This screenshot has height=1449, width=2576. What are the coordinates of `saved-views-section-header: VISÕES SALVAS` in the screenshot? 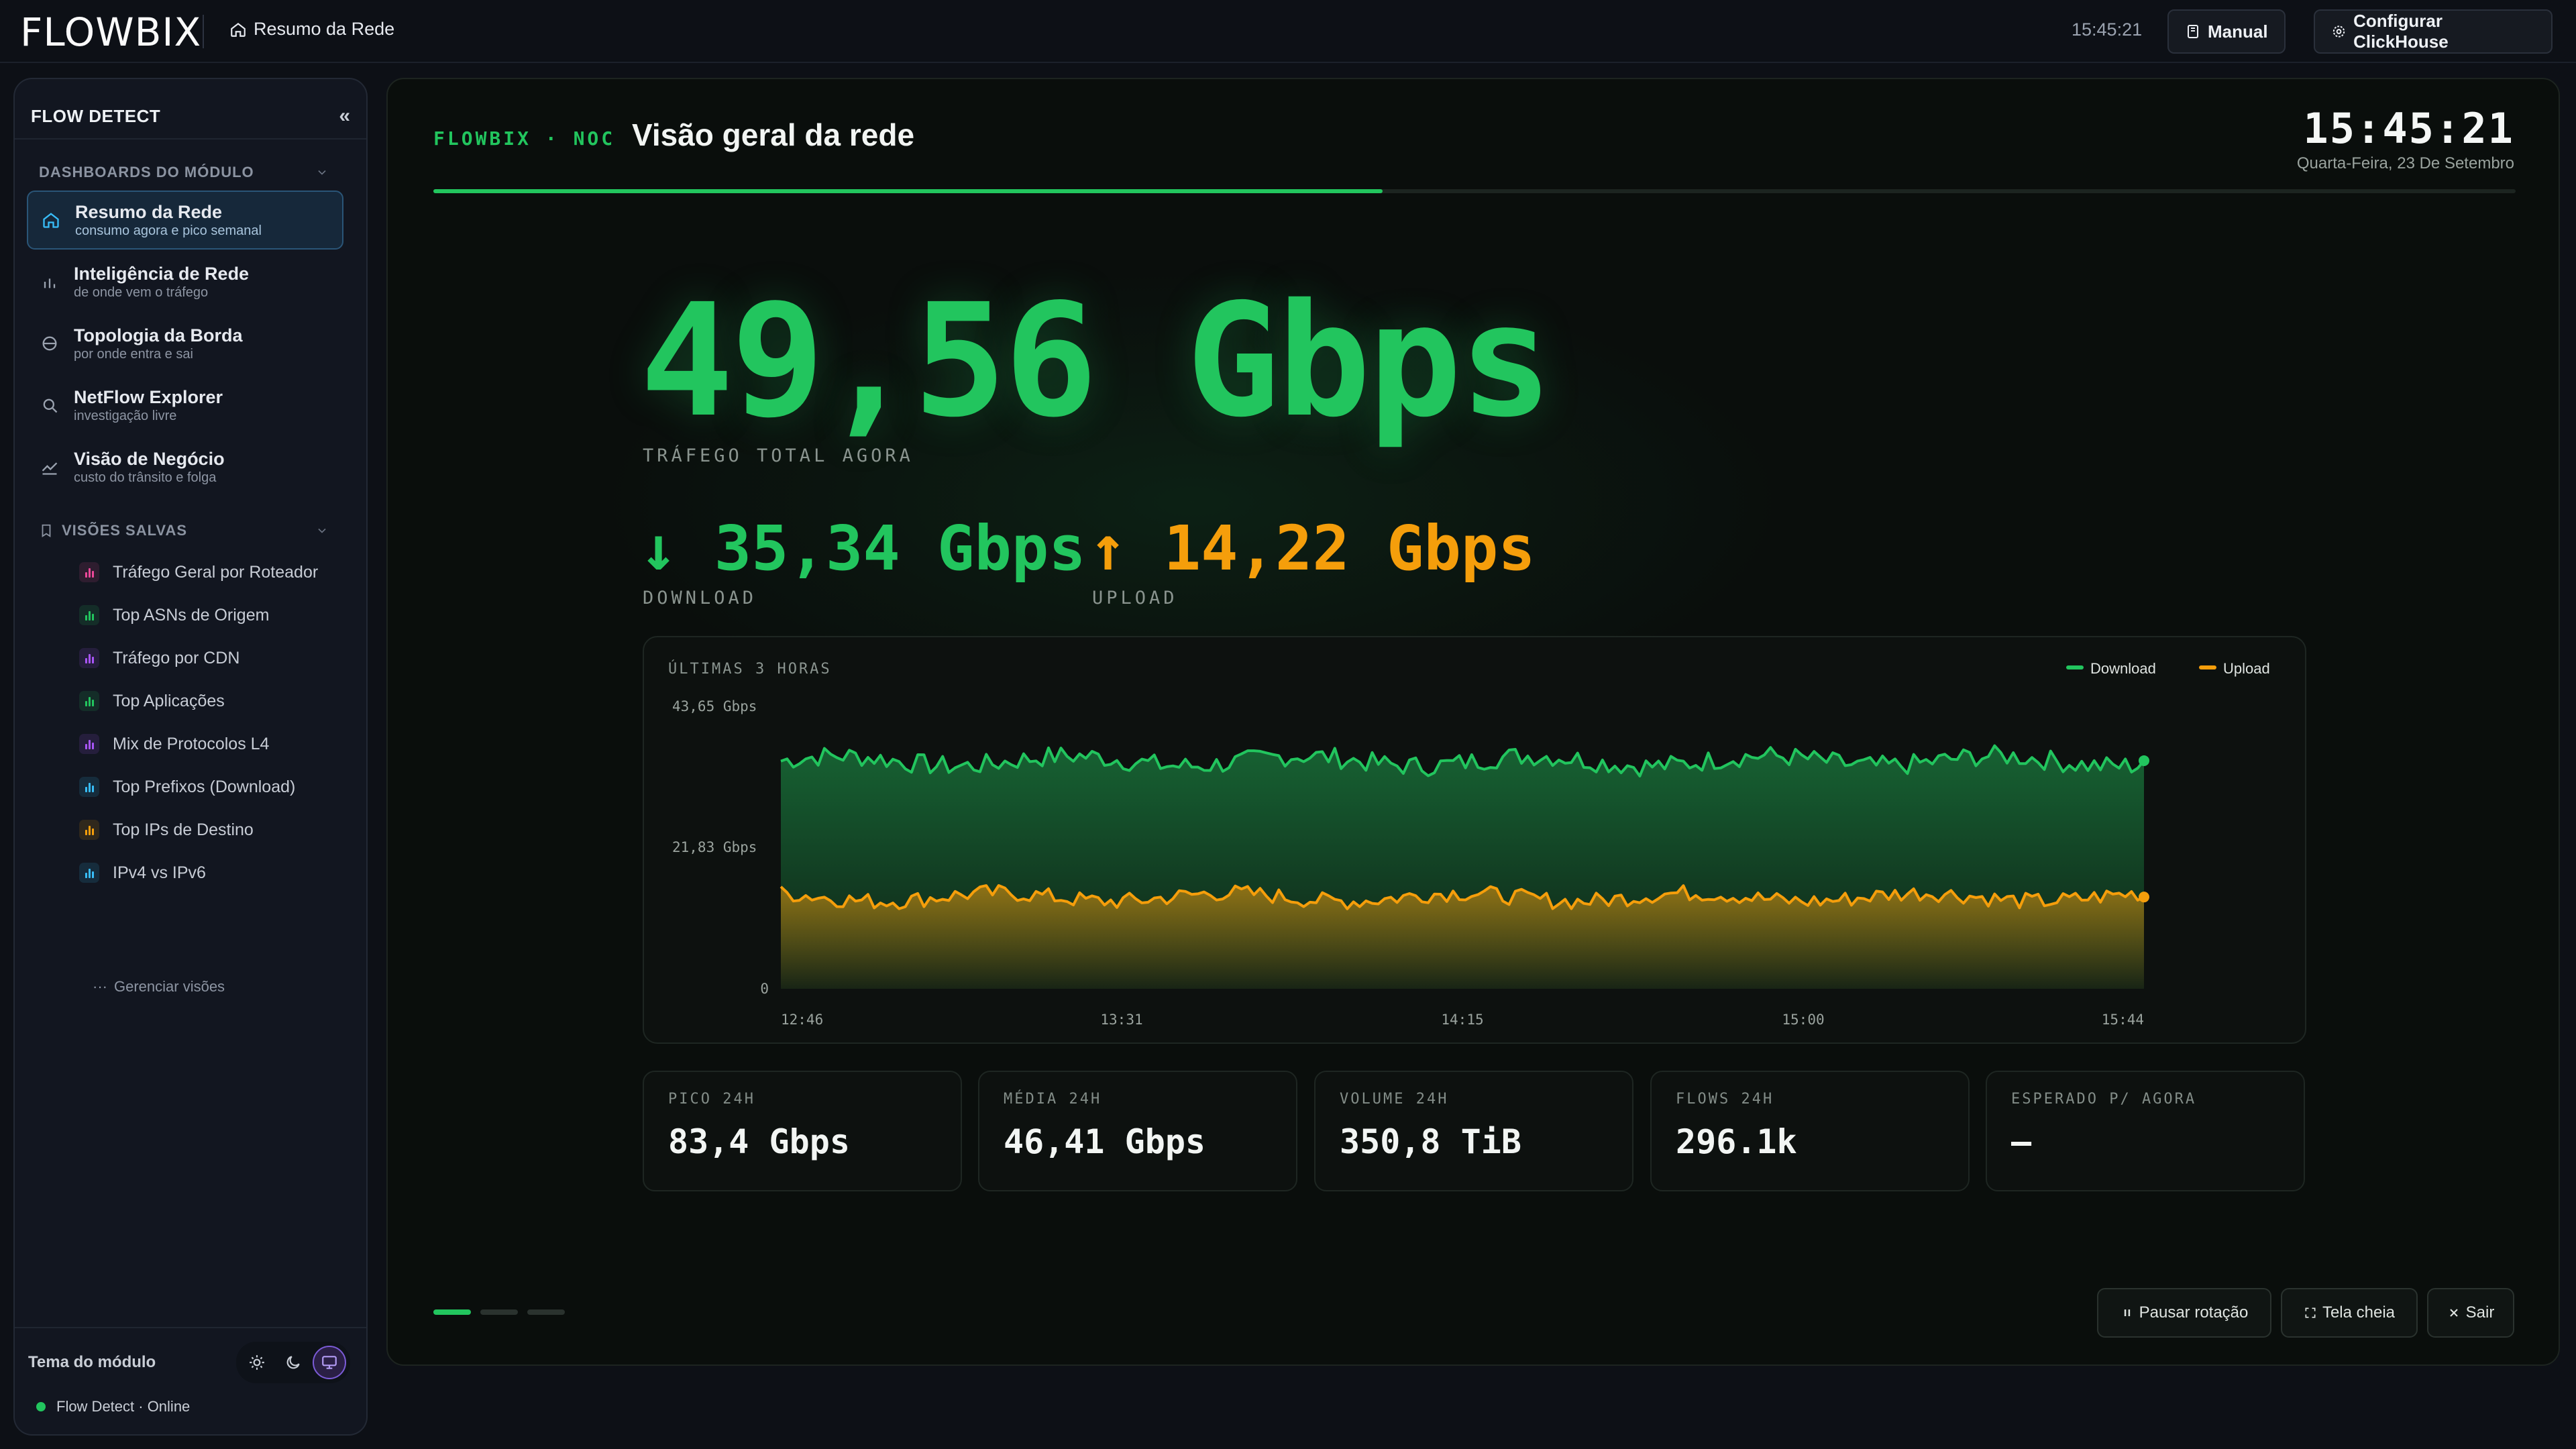 It's located at (184, 530).